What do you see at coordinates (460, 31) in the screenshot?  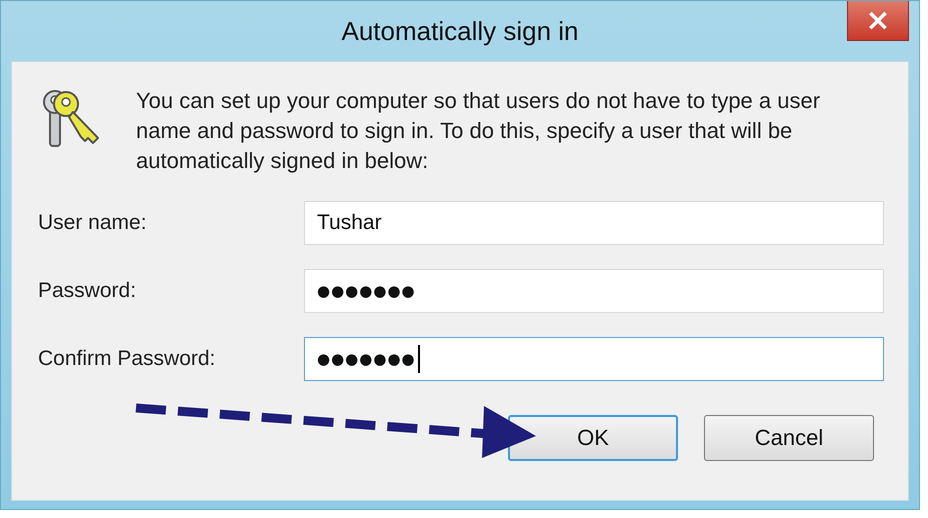 I see `window-title: Automatically sign in` at bounding box center [460, 31].